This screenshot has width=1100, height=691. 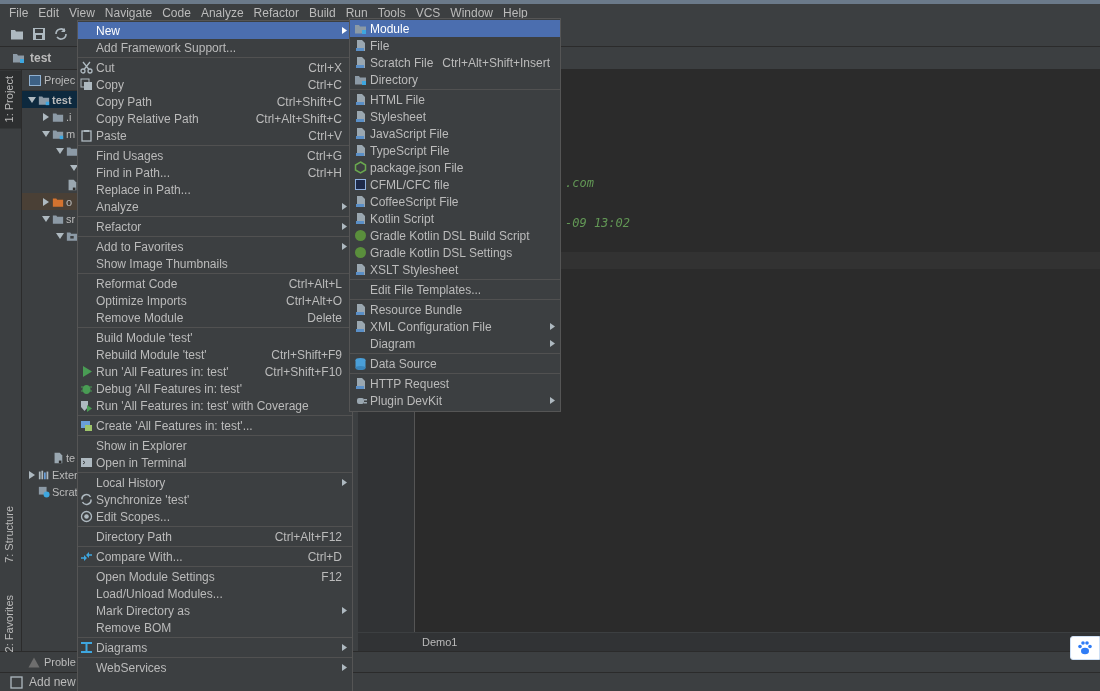 What do you see at coordinates (65, 491) in the screenshot?
I see `tree-label: Scrat` at bounding box center [65, 491].